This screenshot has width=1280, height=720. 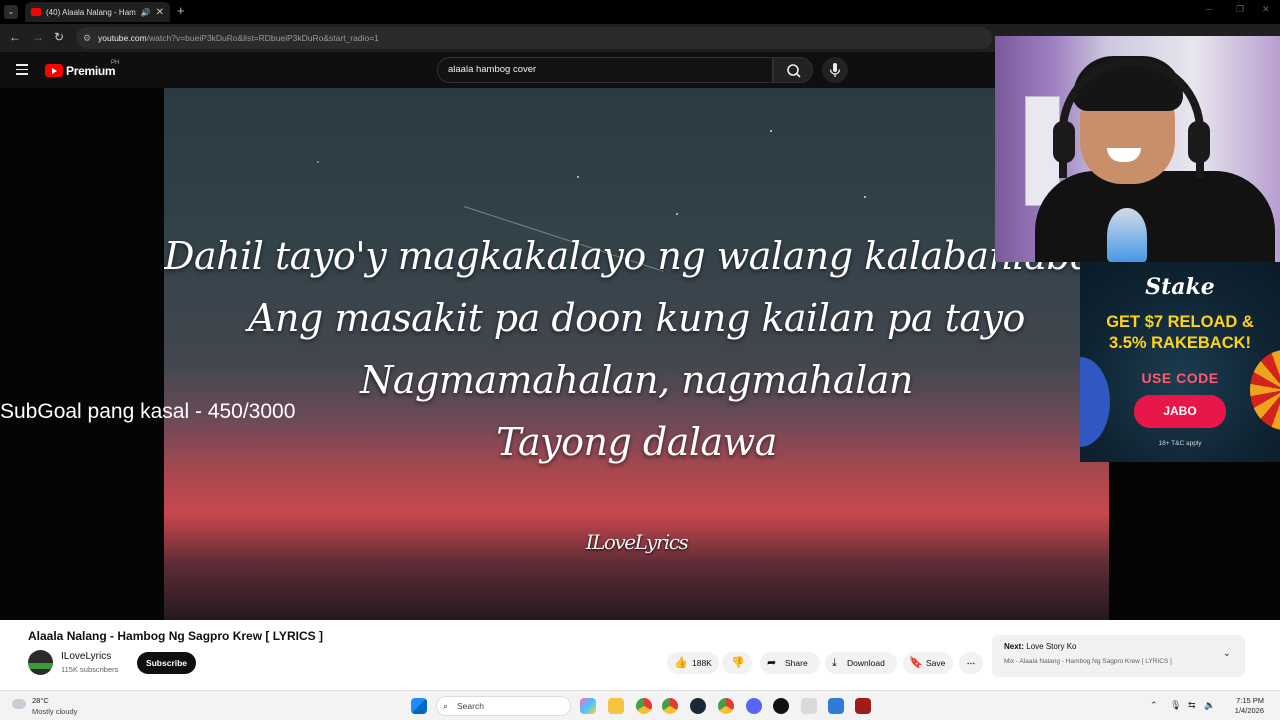 I want to click on ad-headline: GET $7 RELOAD & 3.5% RAKEBACK!, so click(x=1180, y=333).